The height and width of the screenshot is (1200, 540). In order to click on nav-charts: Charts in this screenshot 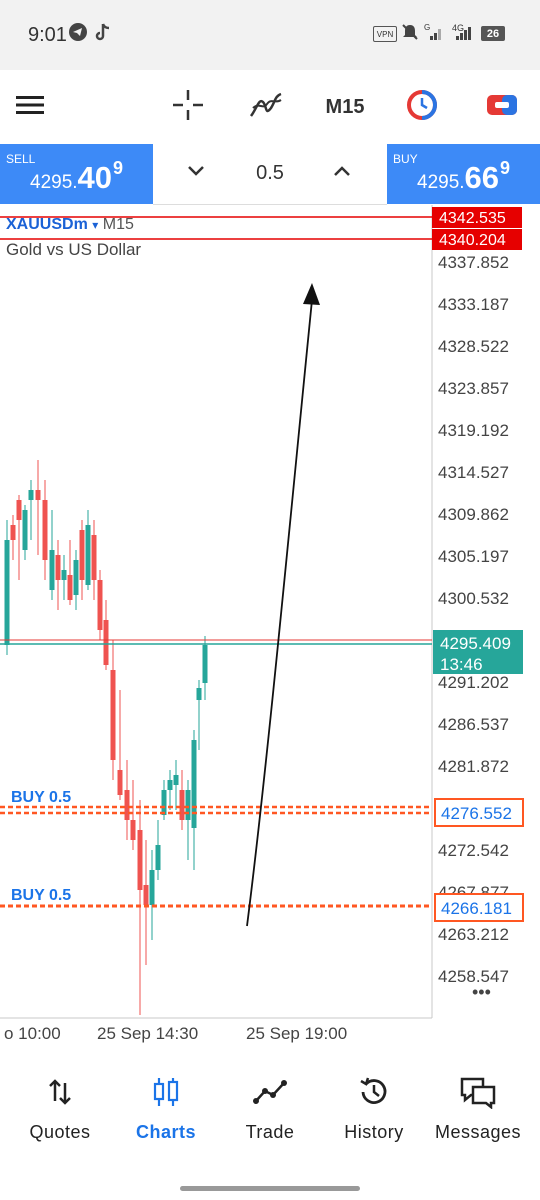, I will do `click(166, 1108)`.